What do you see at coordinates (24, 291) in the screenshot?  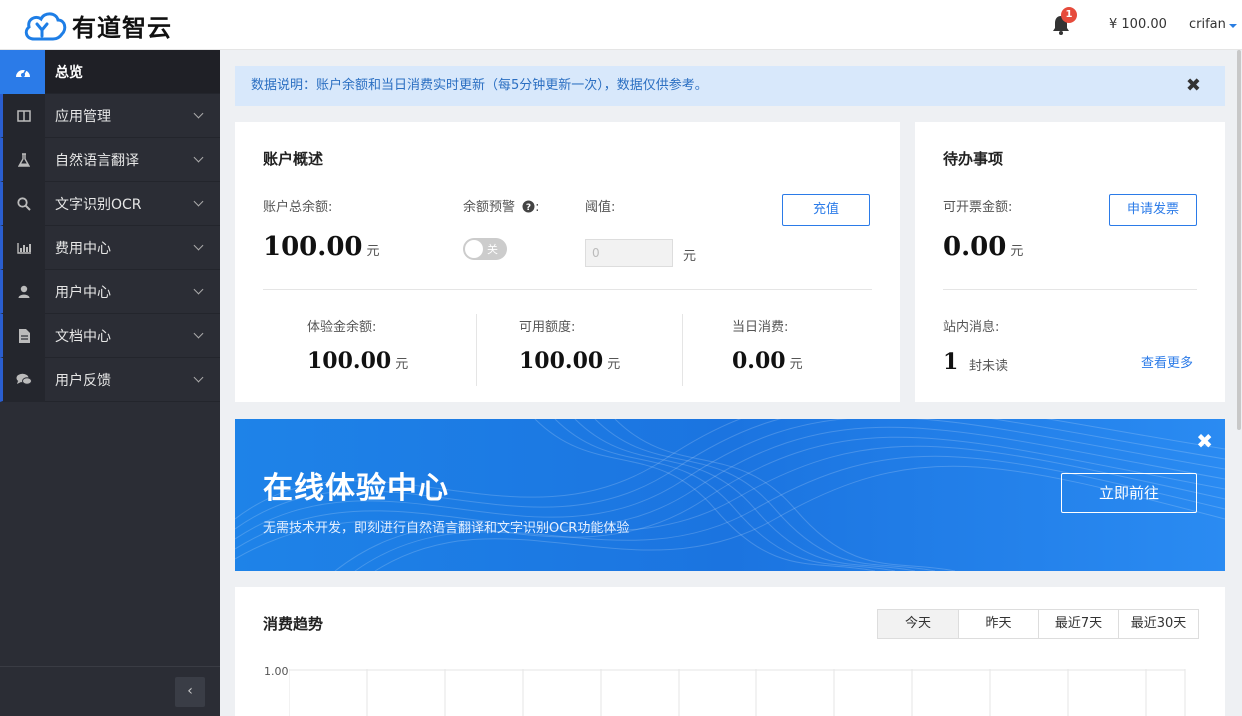 I see `user-icon` at bounding box center [24, 291].